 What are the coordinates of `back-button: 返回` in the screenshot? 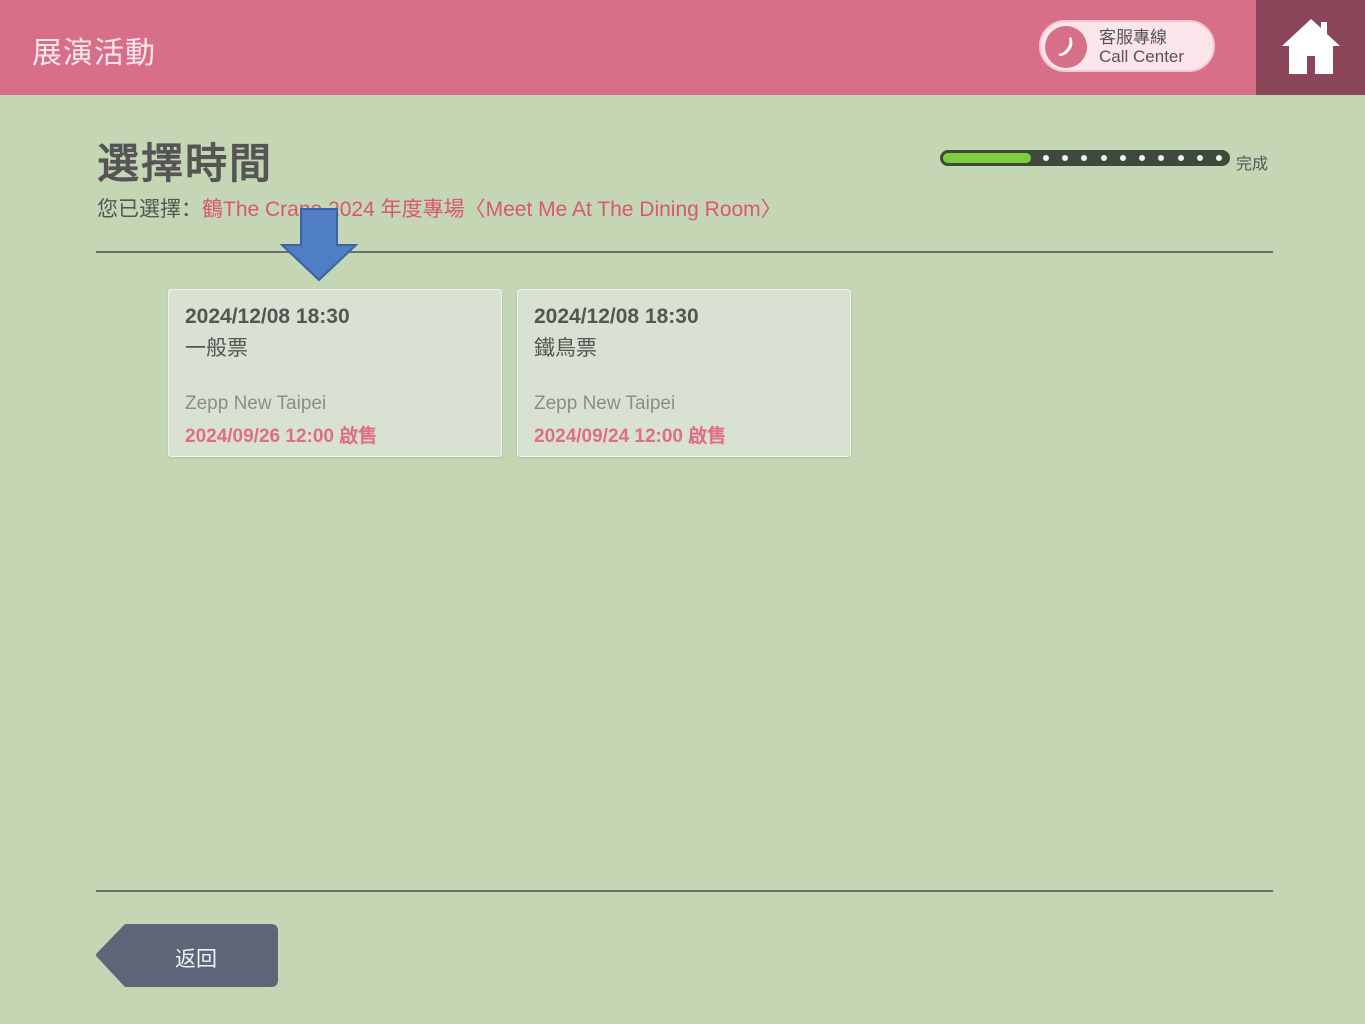 It's located at (187, 955).